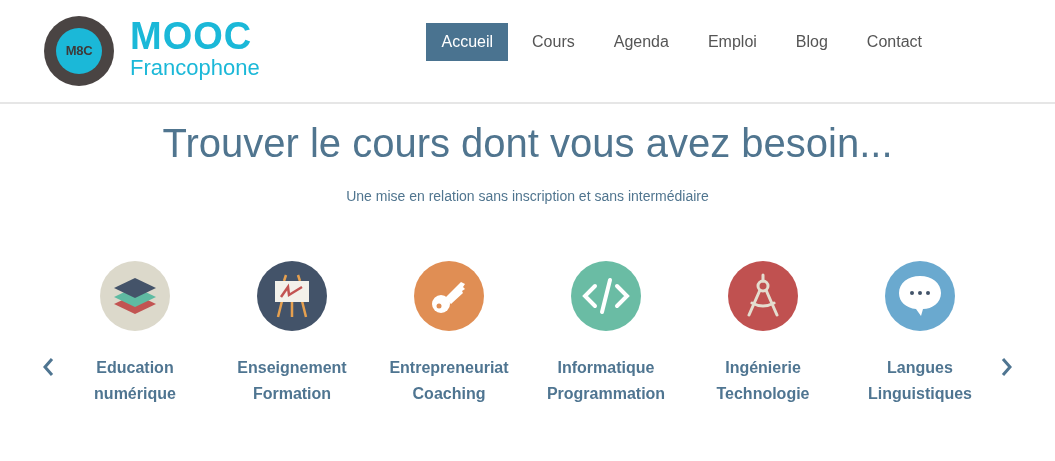  I want to click on easel-icon, so click(292, 296).